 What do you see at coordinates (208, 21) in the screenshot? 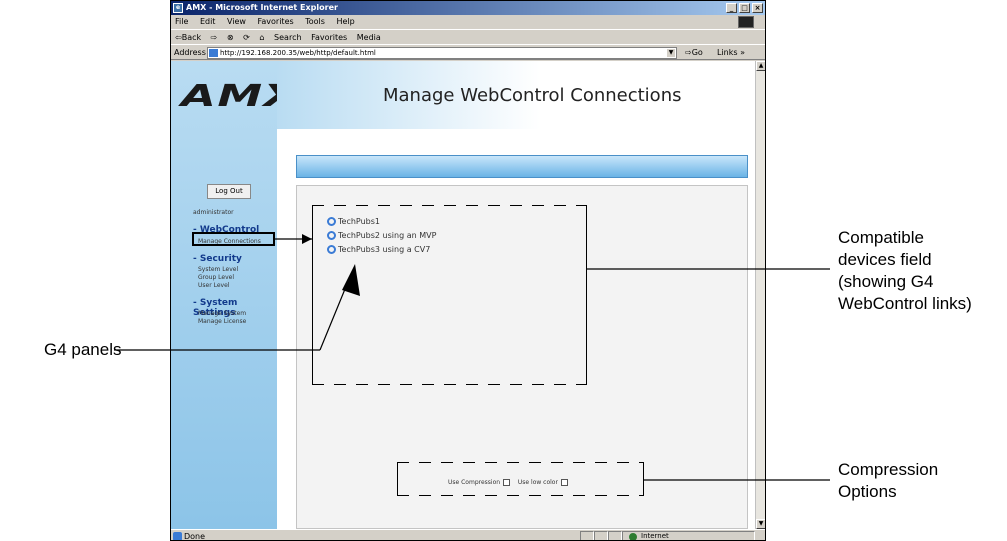
I see `menu-edit: Edit` at bounding box center [208, 21].